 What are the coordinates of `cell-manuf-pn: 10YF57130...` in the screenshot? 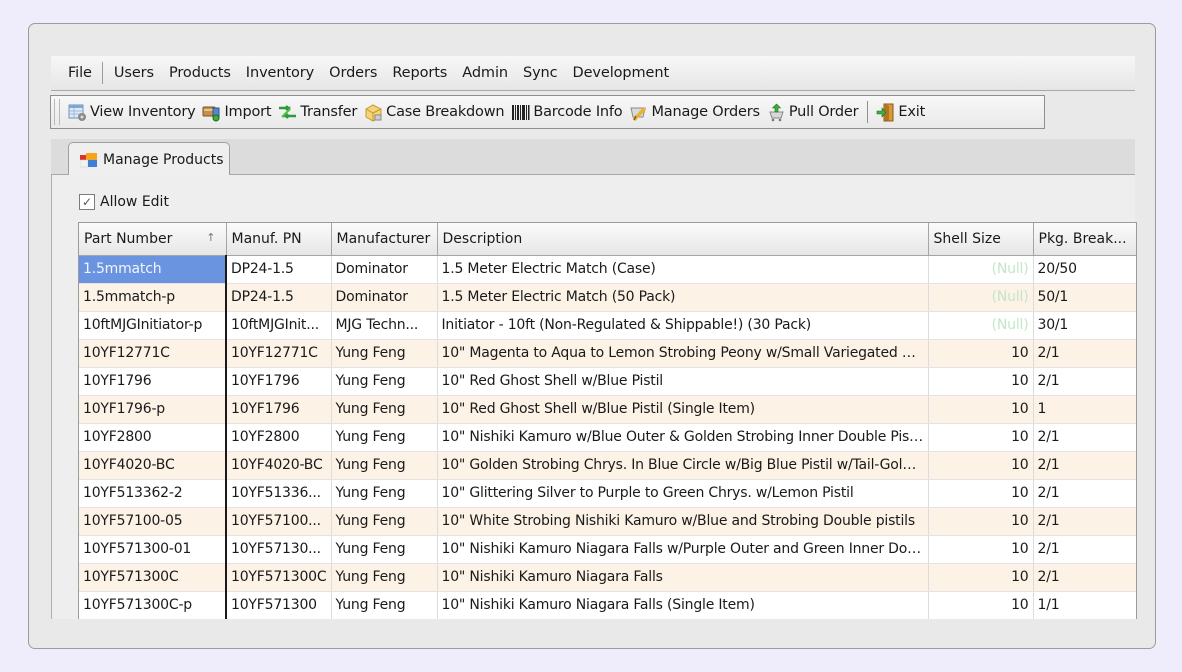 It's located at (279, 549).